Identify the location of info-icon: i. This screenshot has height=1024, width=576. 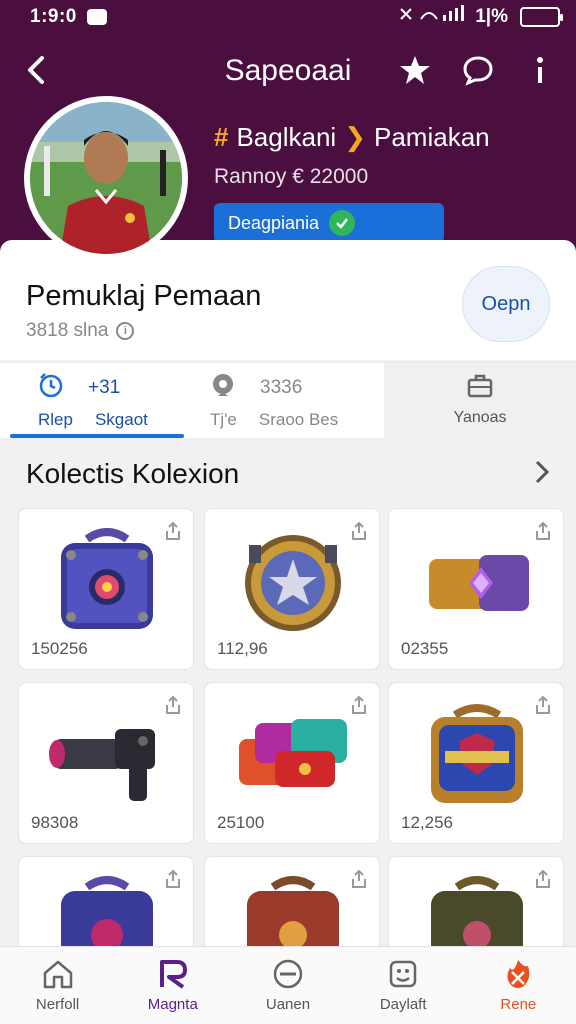
(125, 331).